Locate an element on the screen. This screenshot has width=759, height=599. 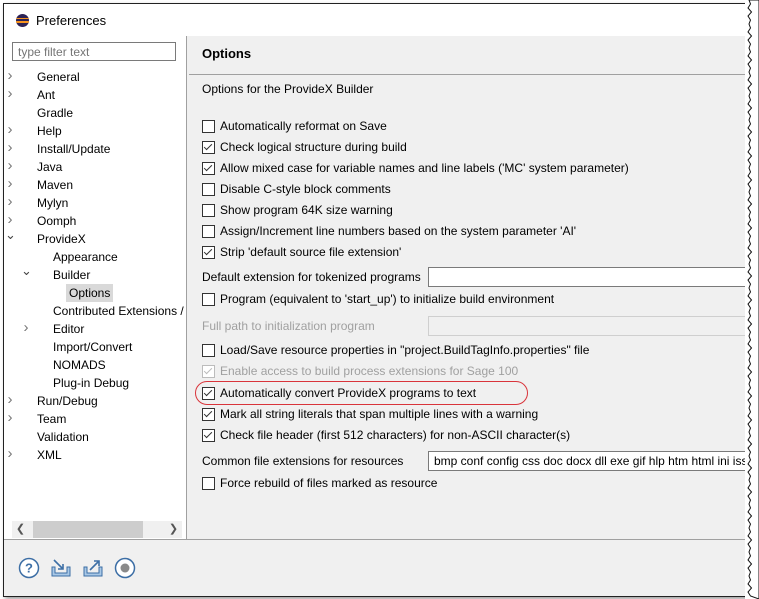
record-icon is located at coordinates (125, 568).